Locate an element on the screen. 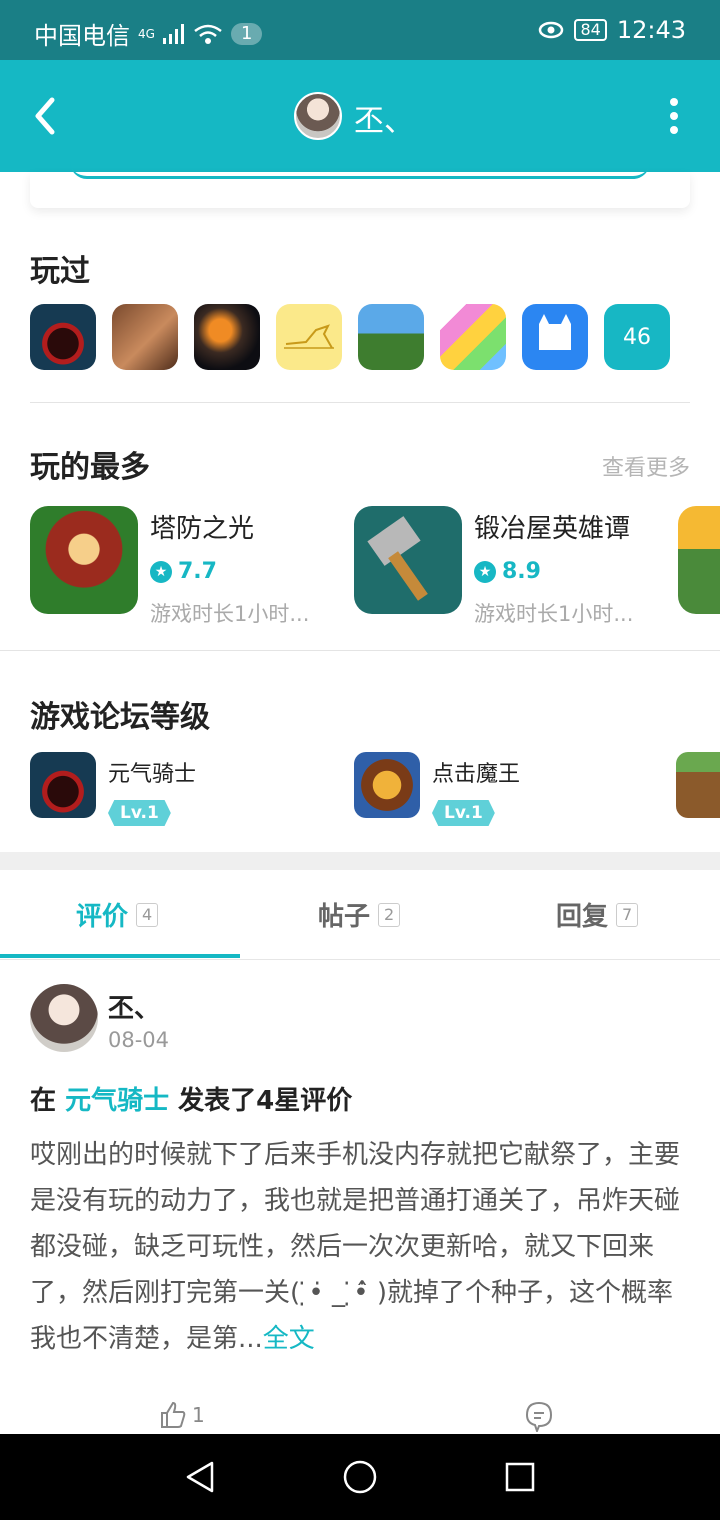 The image size is (720, 1520). section-gap is located at coordinates (360, 861).